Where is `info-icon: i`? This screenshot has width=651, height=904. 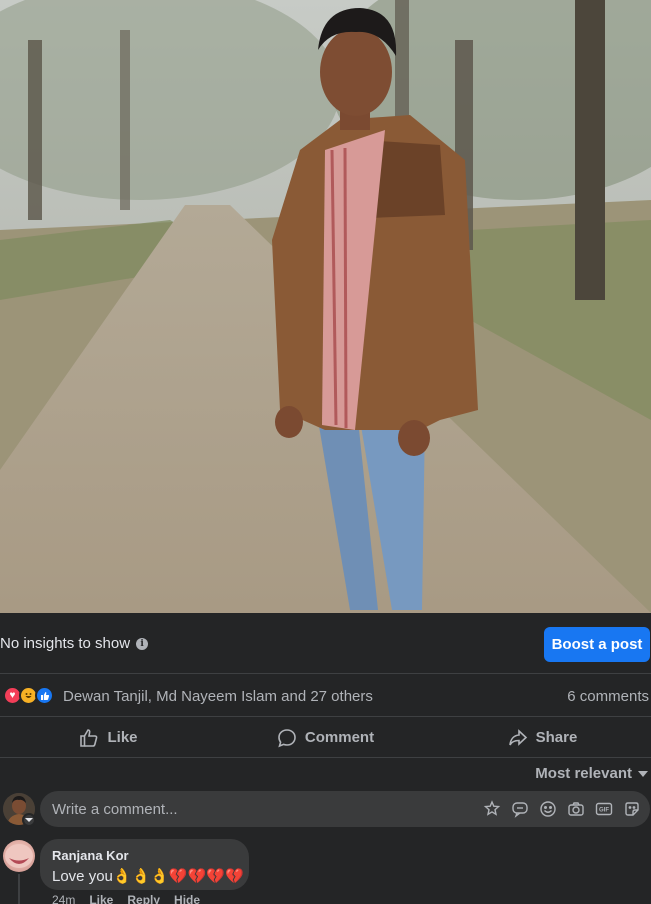
info-icon: i is located at coordinates (142, 643).